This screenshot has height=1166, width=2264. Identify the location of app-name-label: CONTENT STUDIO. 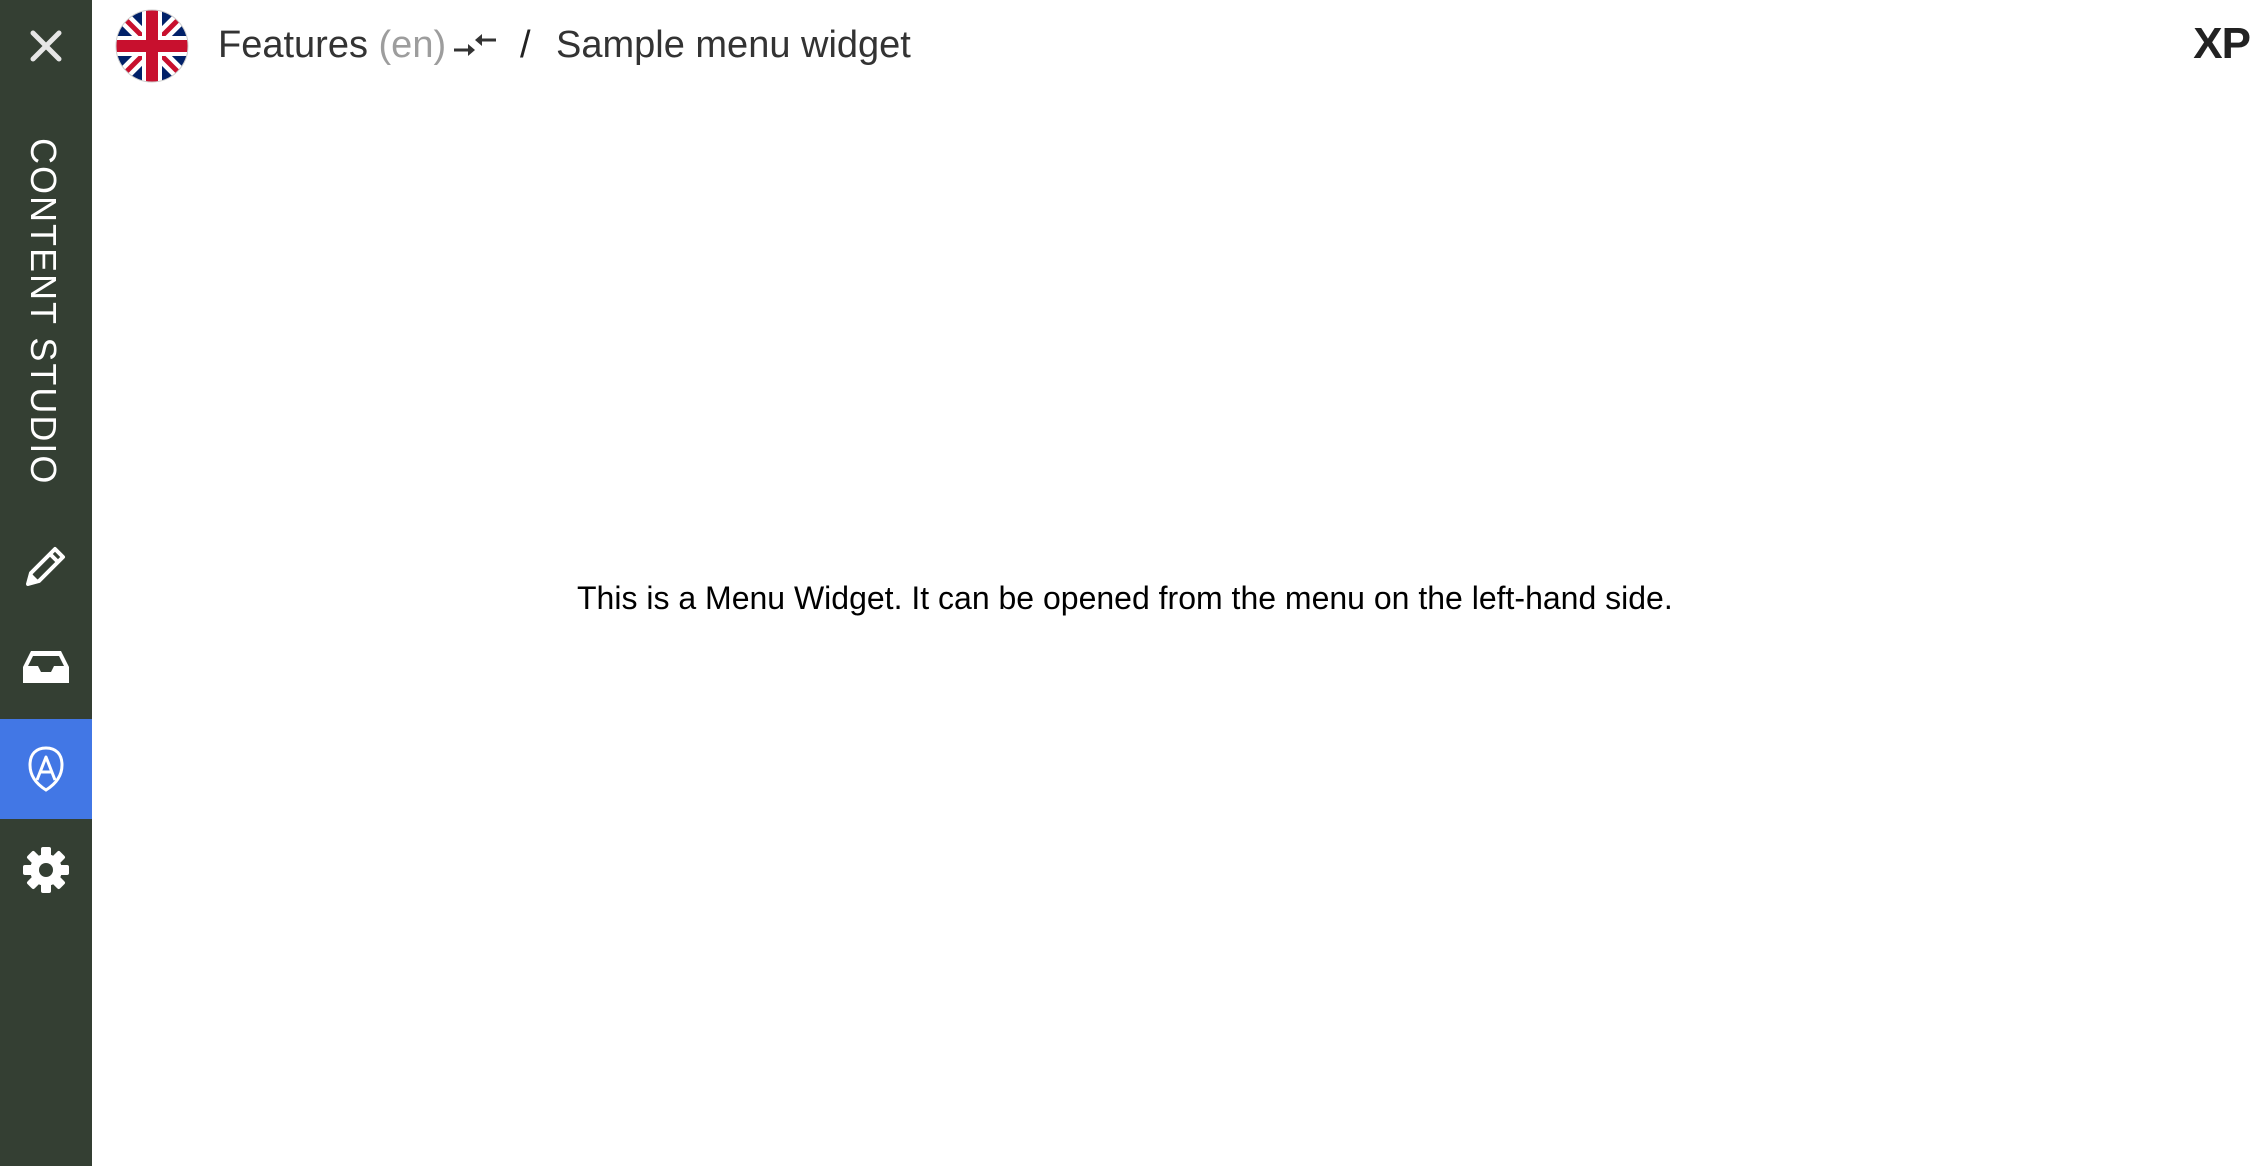
(43, 312).